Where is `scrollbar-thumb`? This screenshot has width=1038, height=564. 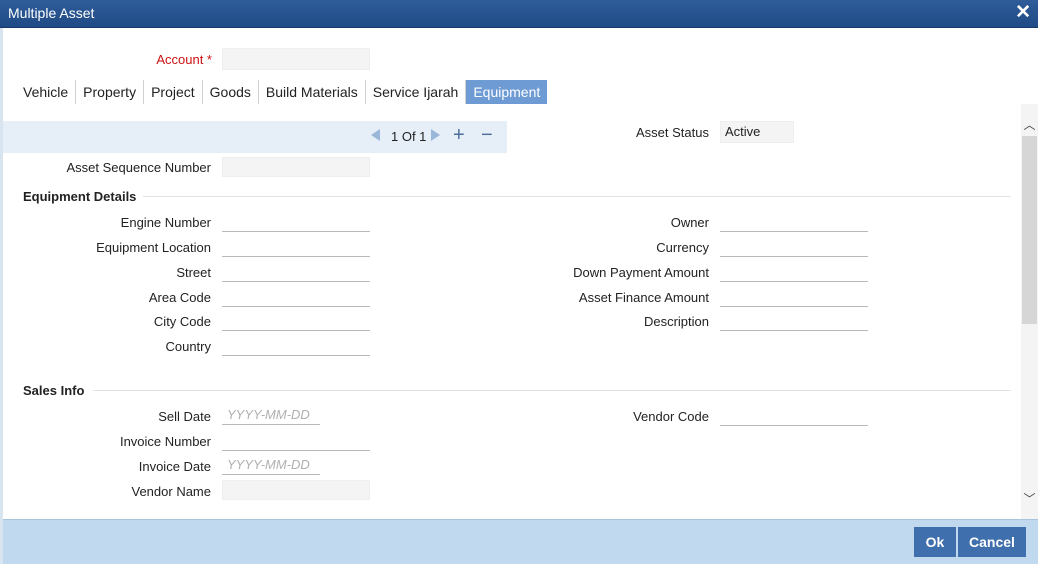 scrollbar-thumb is located at coordinates (1029, 230).